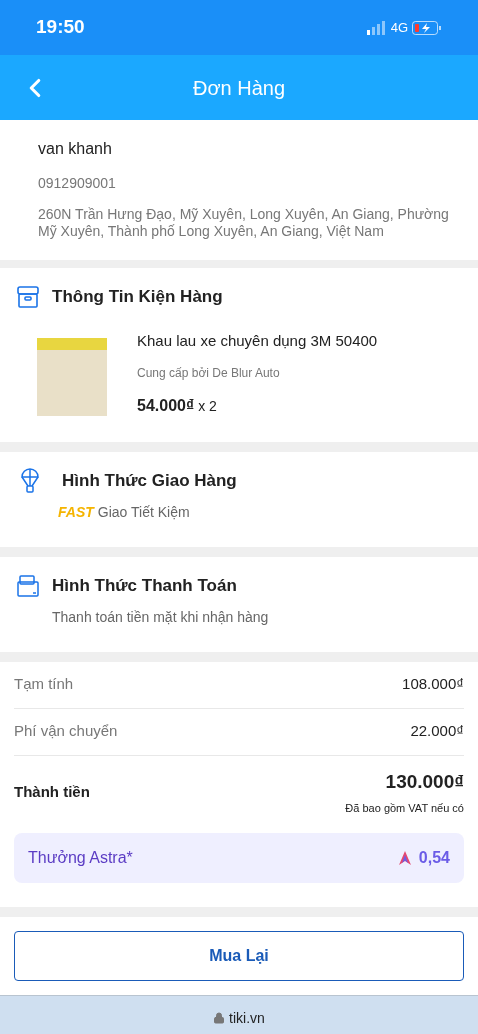 The width and height of the screenshot is (478, 1034). I want to click on shipping-method: Giao Tiết Kiệm, so click(143, 512).